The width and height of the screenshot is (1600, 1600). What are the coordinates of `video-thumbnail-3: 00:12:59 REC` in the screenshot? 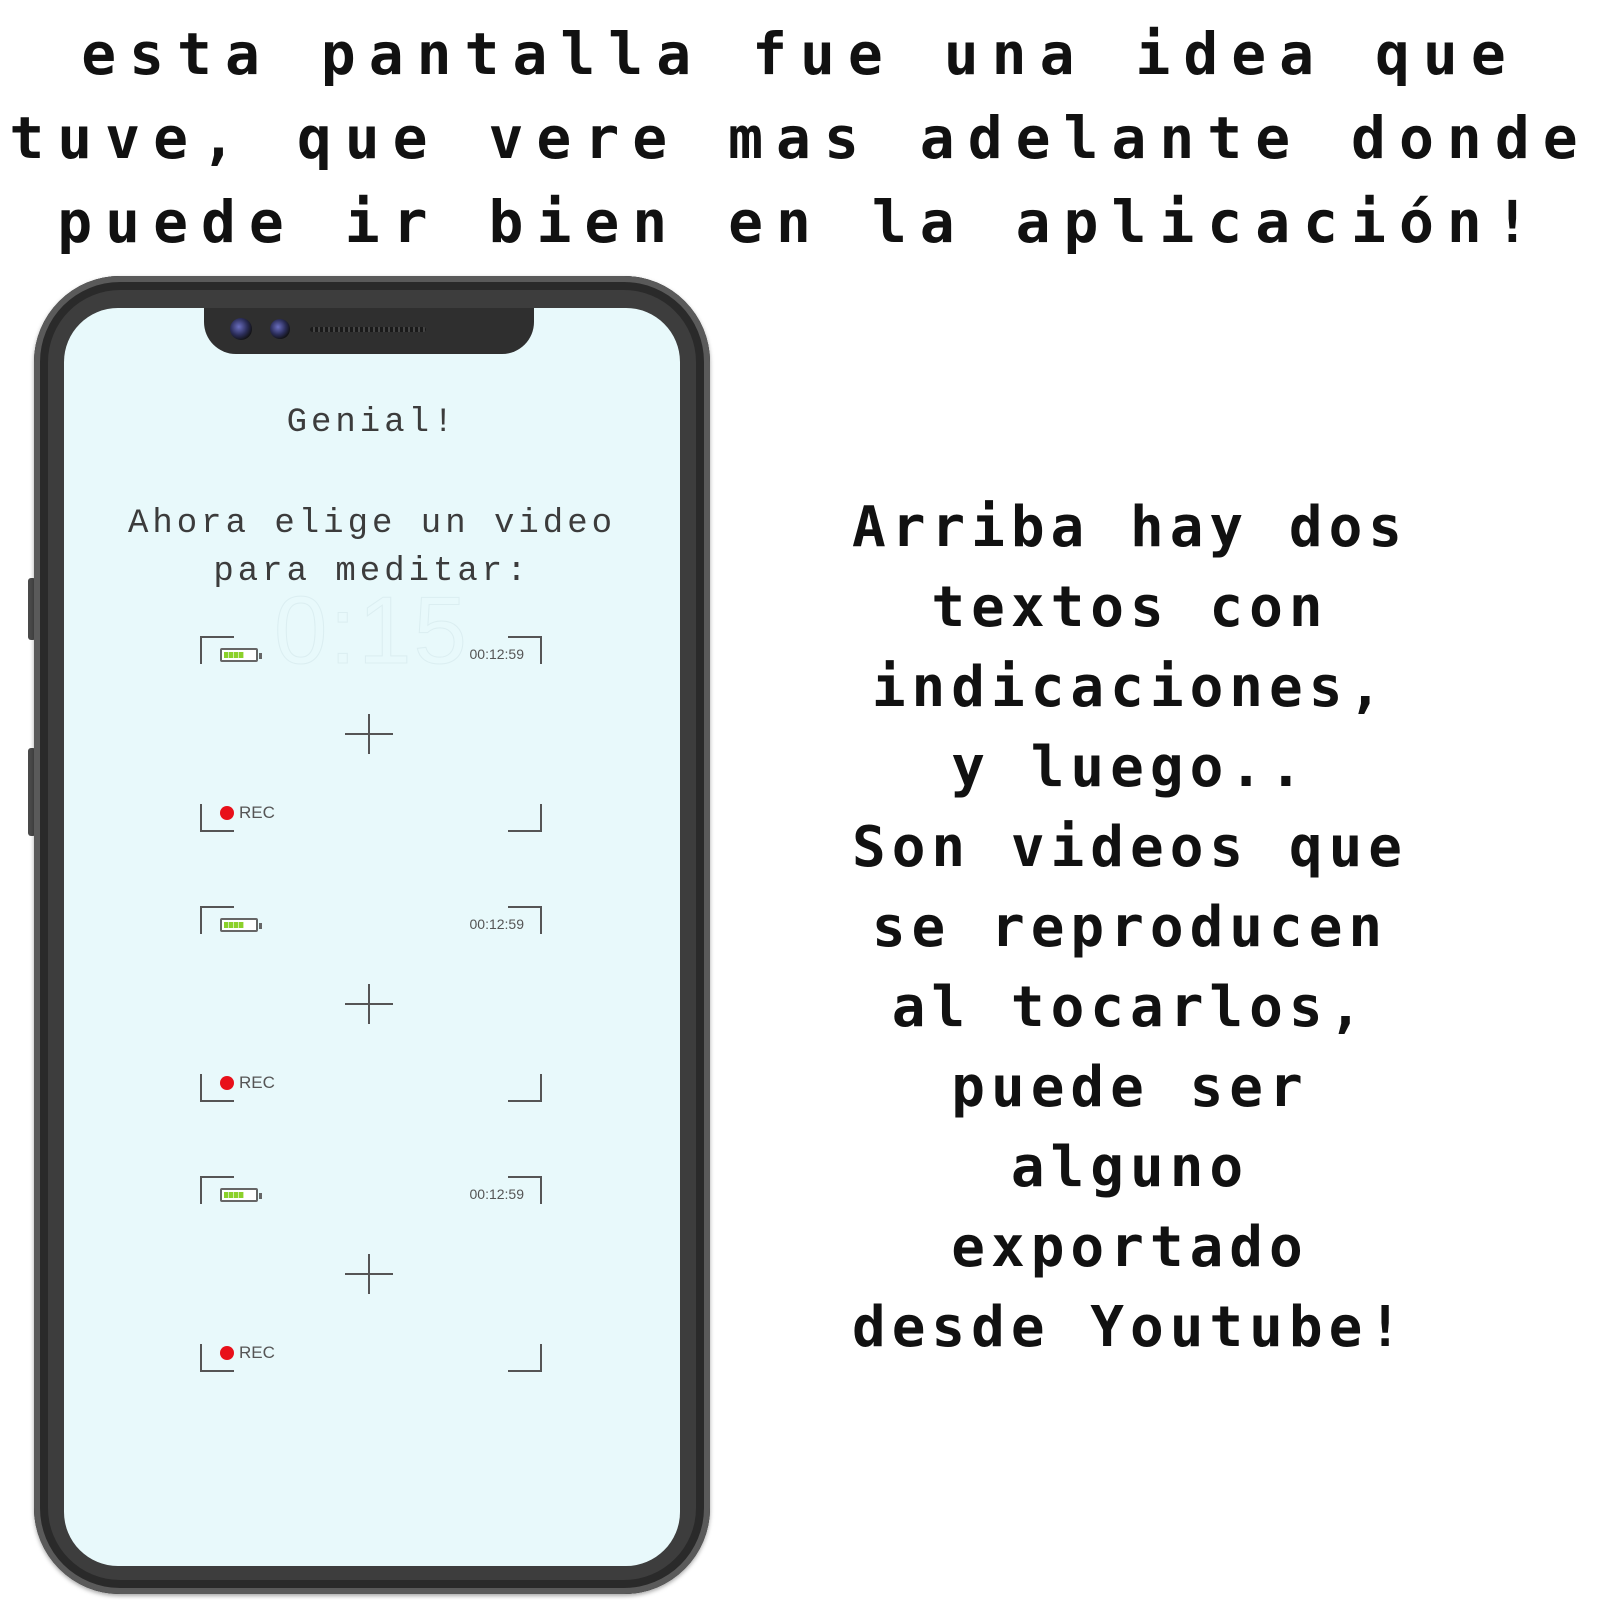 It's located at (371, 1274).